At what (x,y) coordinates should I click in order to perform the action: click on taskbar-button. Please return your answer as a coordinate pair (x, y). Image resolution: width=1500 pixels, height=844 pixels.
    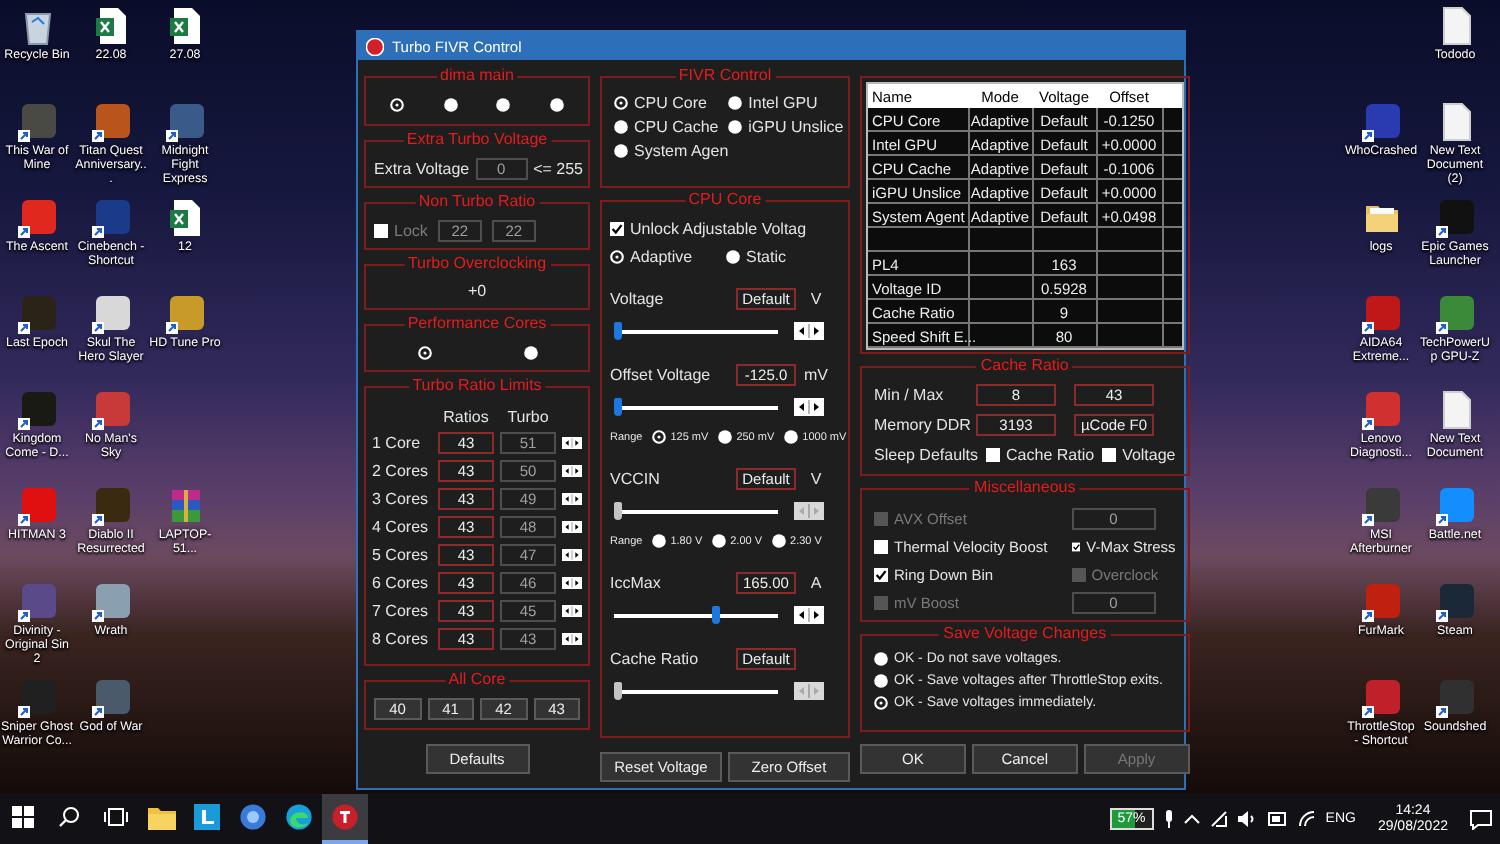
    Looking at the image, I should click on (345, 819).